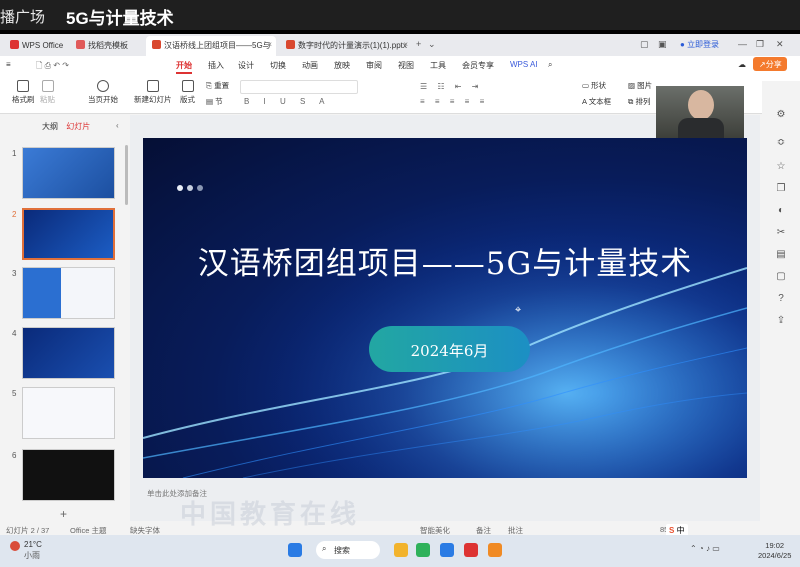 This screenshot has height=567, width=800. Describe the element at coordinates (117, 125) in the screenshot. I see `collapse-icon: ‹` at that location.